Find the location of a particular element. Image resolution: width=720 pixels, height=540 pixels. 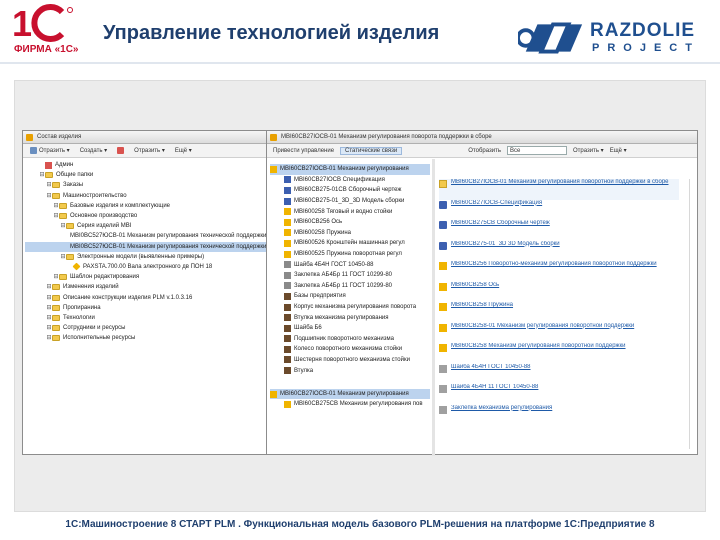

tree-node: Корпус механизма регулирования поворота is located at coordinates (350, 307).